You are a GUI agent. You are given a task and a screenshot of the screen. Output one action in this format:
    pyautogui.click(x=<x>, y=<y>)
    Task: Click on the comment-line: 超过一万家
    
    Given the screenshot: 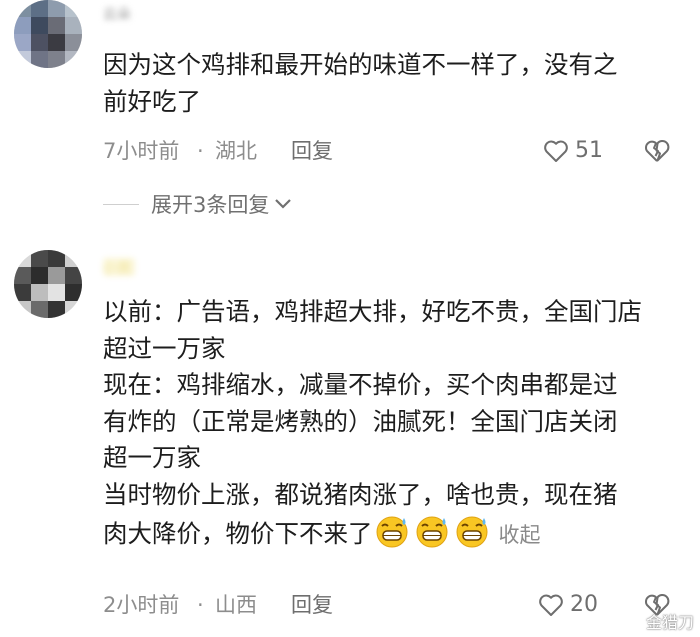 What is the action you would take?
    pyautogui.click(x=164, y=348)
    